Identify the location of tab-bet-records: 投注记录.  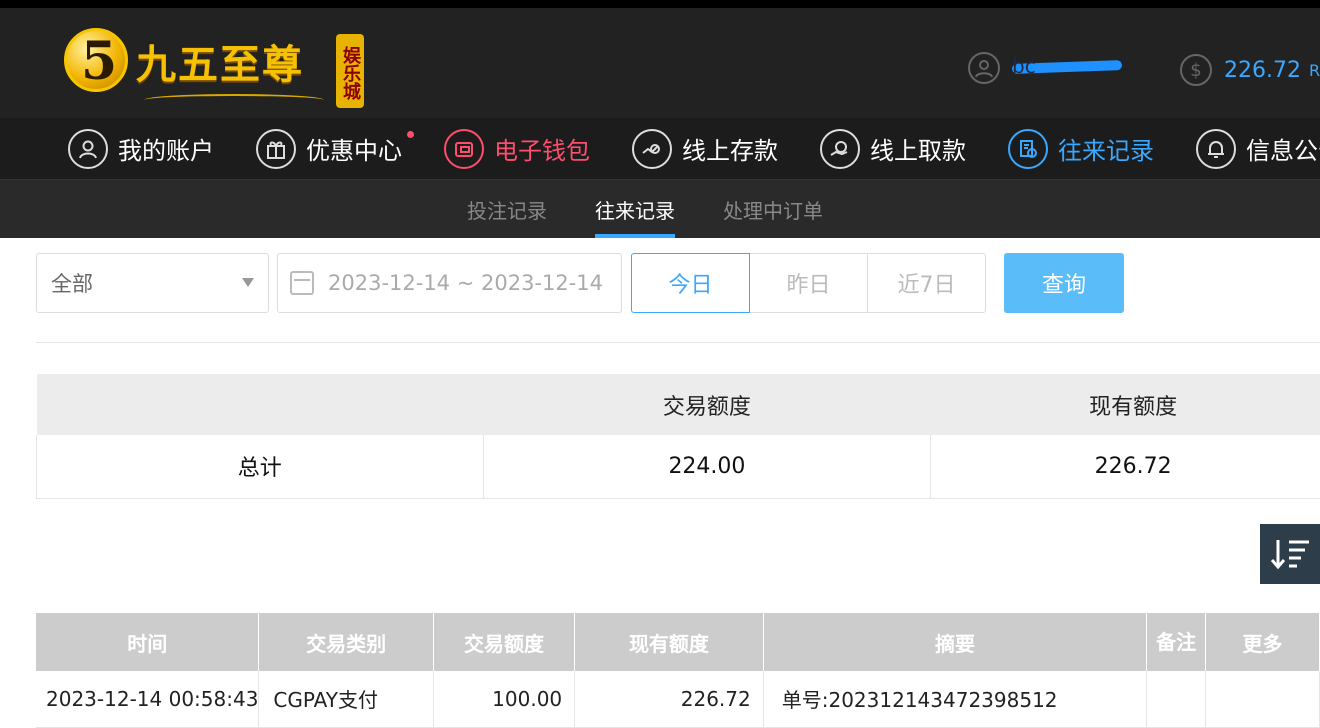
(507, 209).